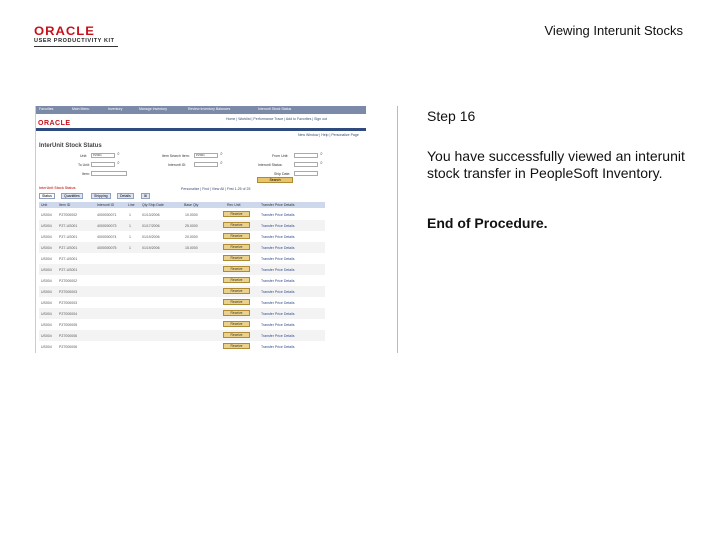 The height and width of the screenshot is (540, 720). Describe the element at coordinates (72, 196) in the screenshot. I see `tab-quantities: Quantities` at that location.